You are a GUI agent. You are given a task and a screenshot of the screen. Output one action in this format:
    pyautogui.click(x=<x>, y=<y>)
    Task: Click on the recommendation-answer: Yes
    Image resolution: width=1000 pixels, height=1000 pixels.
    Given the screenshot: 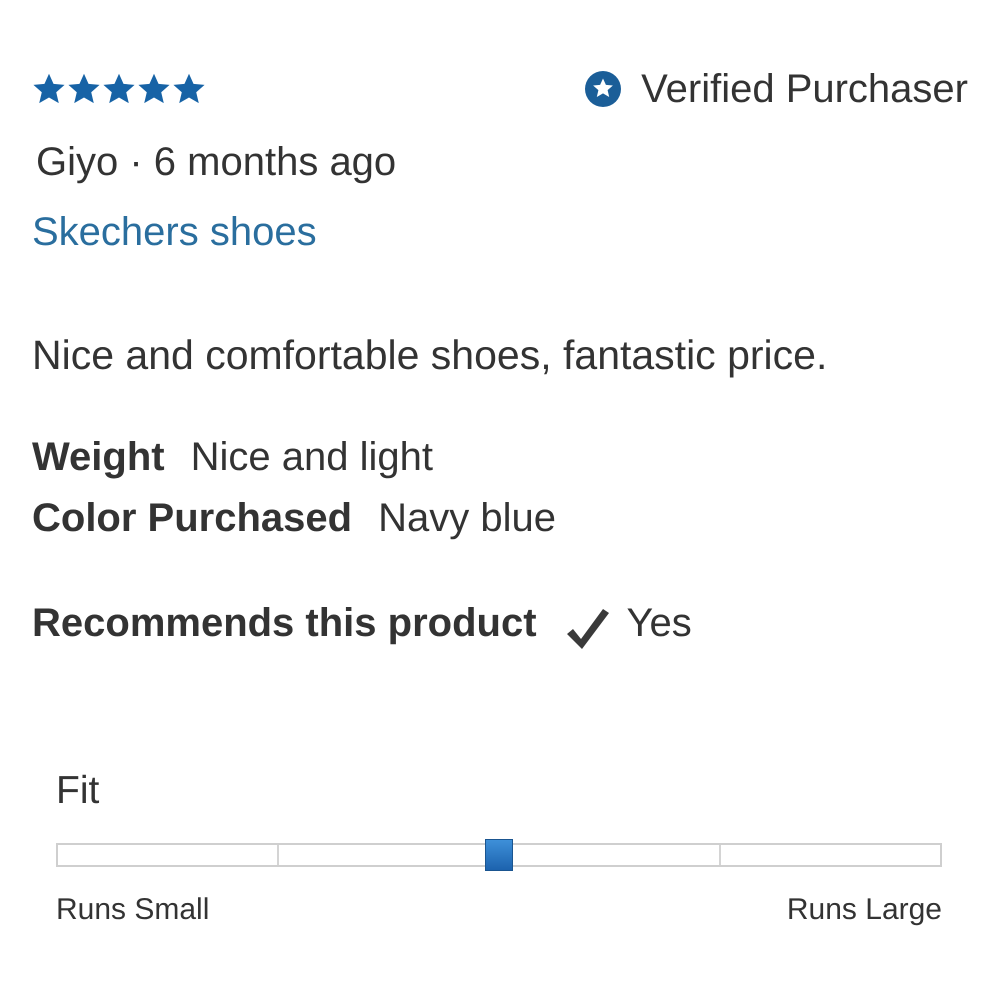 What is the action you would take?
    pyautogui.click(x=659, y=623)
    